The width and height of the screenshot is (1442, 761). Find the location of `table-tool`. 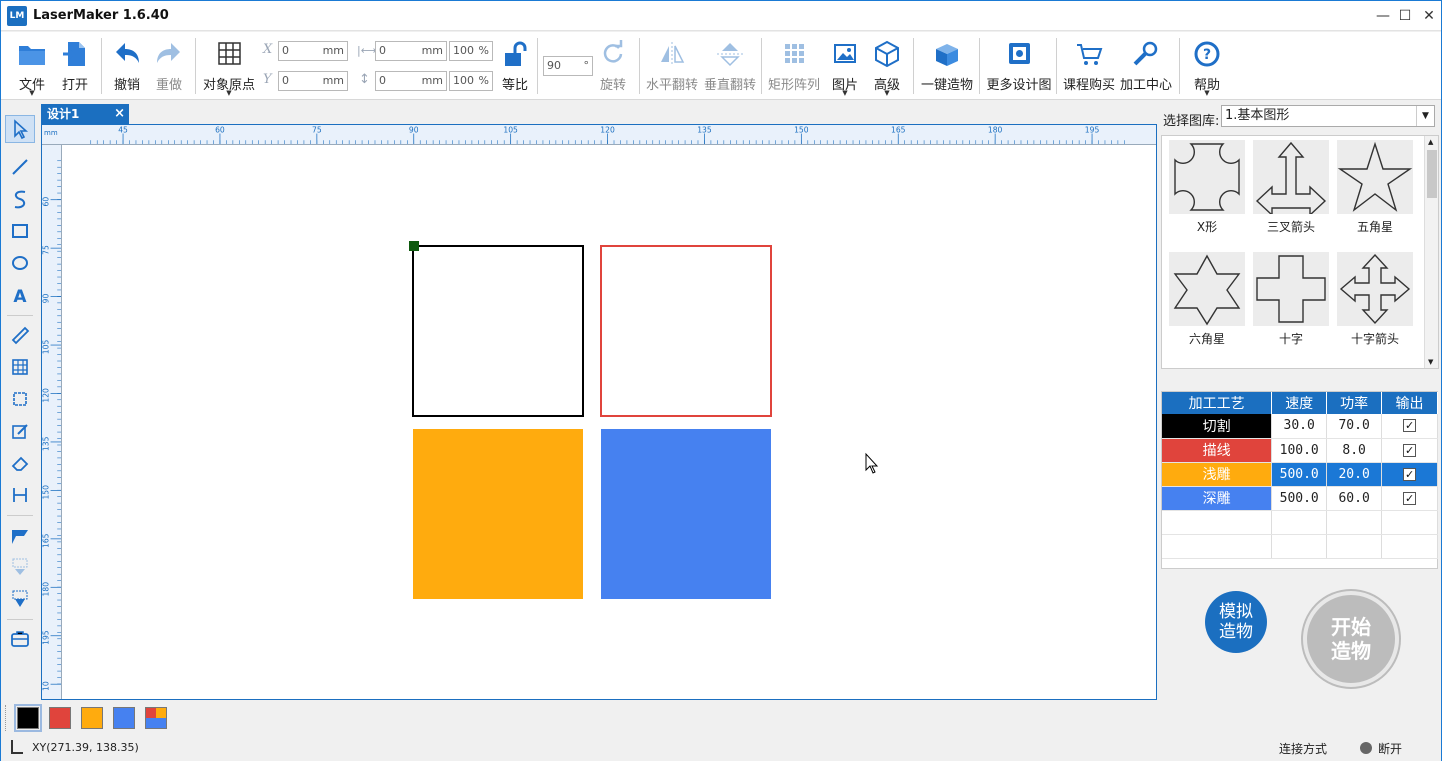

table-tool is located at coordinates (20, 367).